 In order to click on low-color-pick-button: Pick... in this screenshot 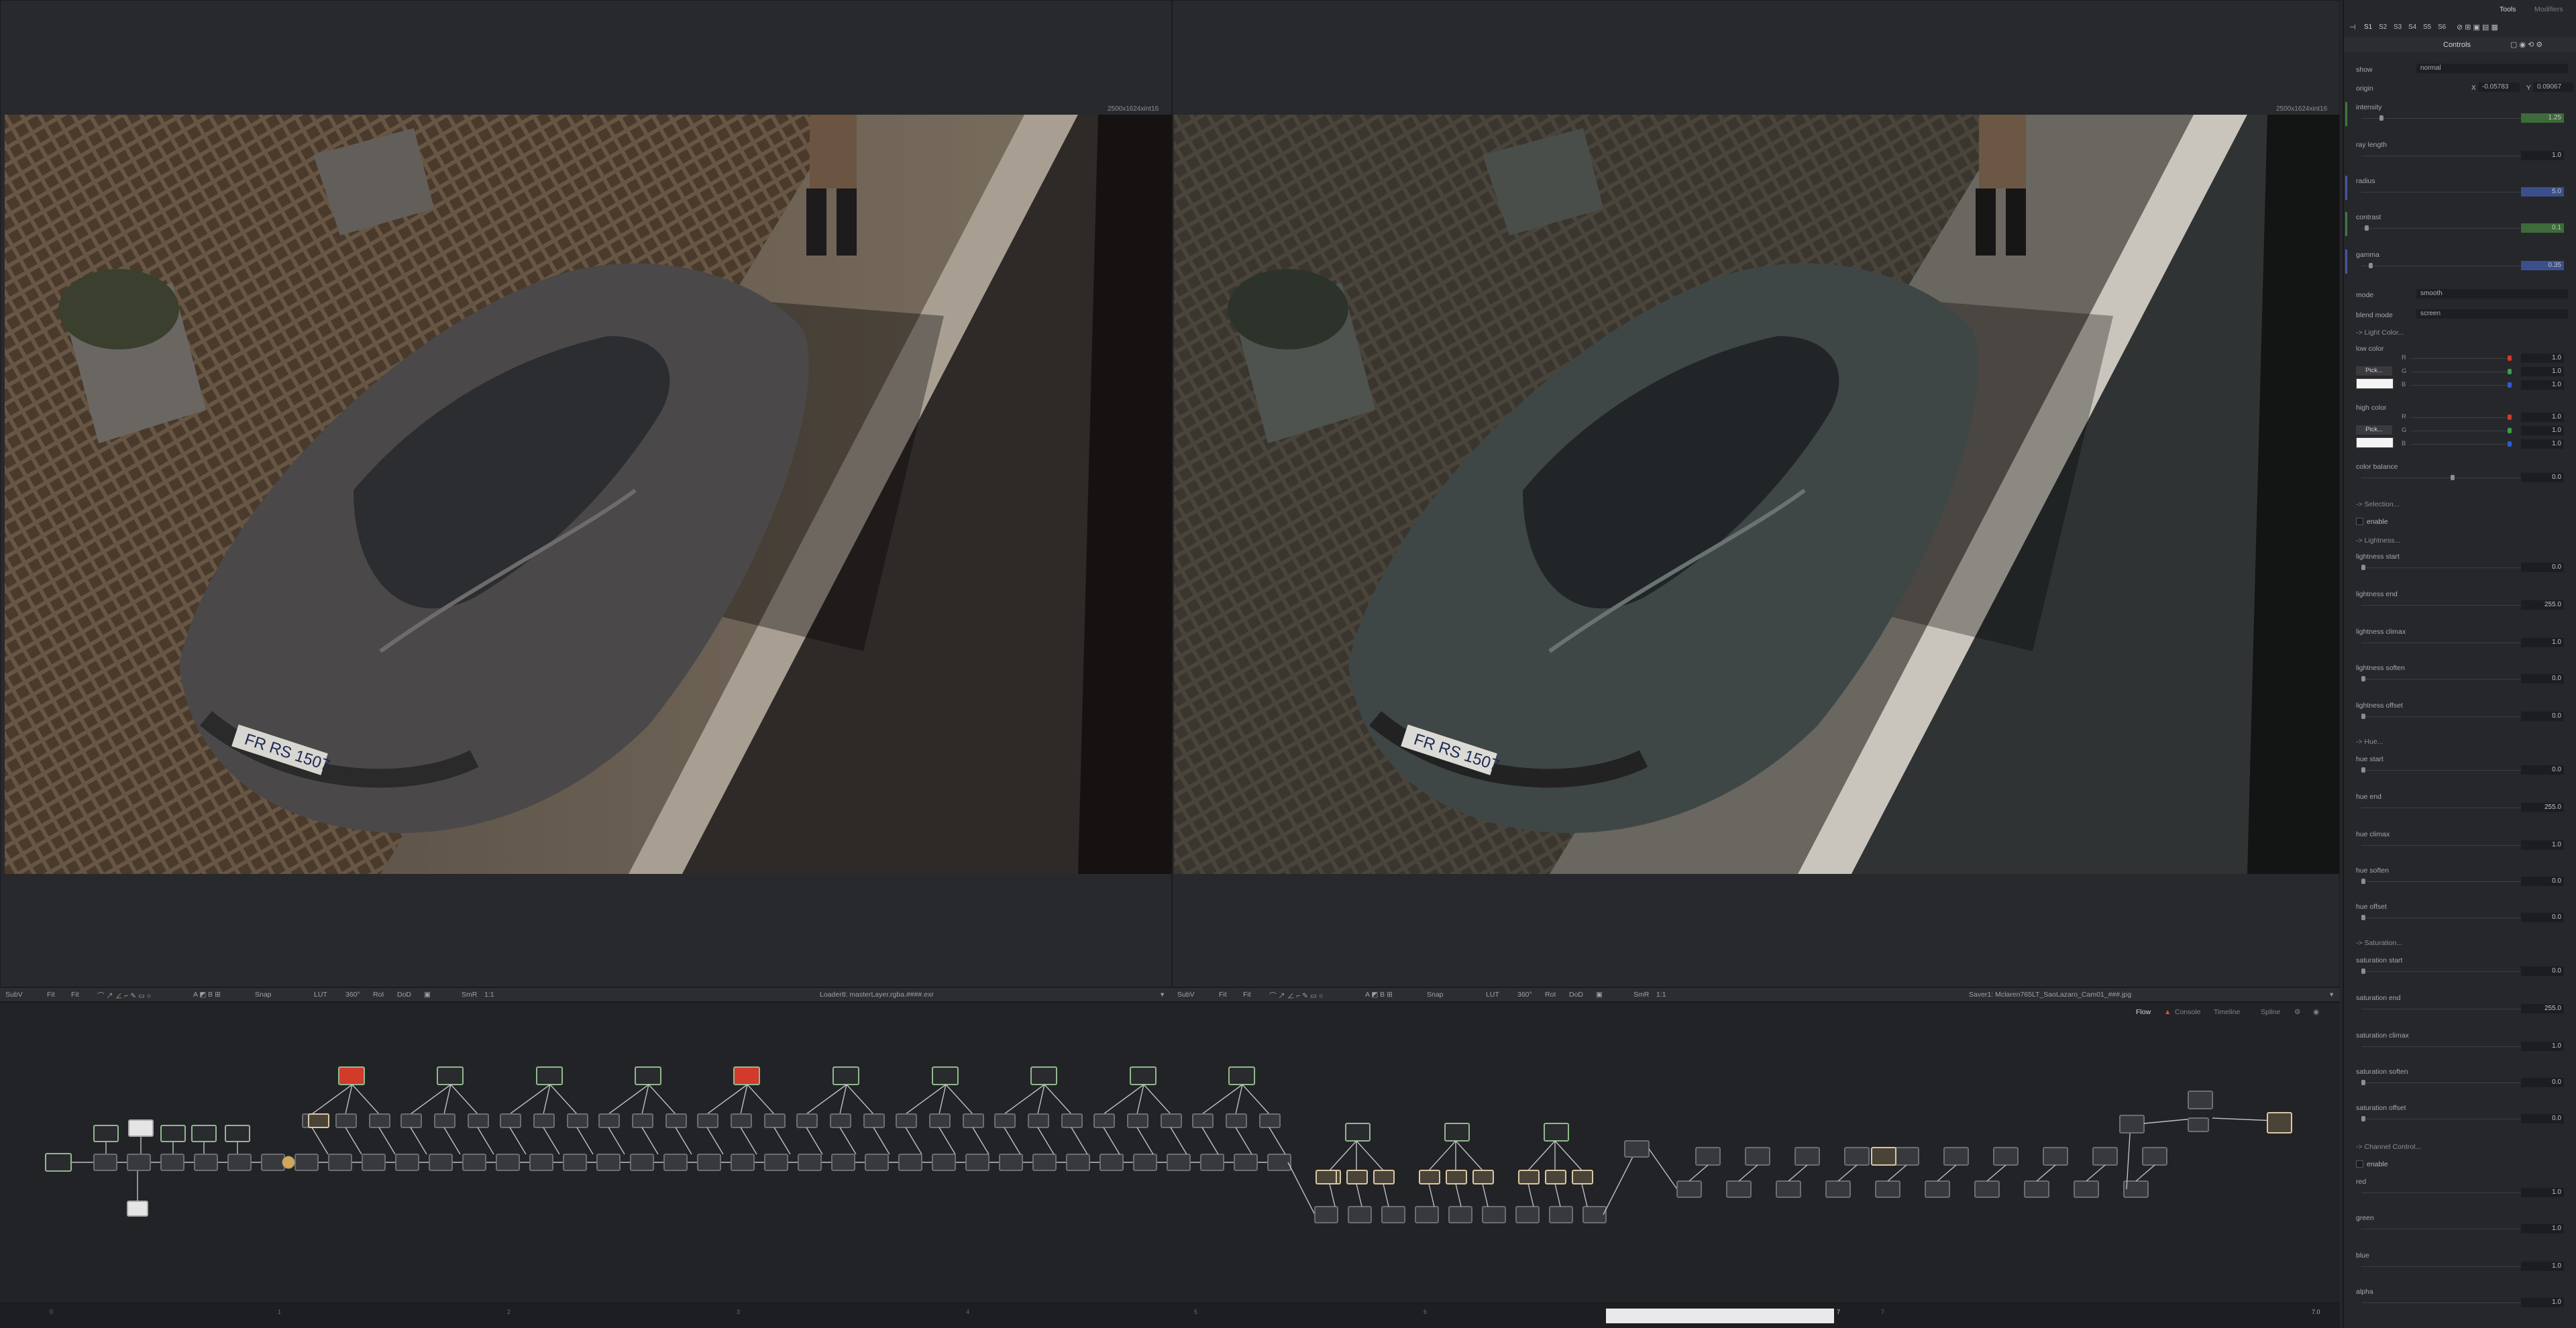, I will do `click(2374, 371)`.